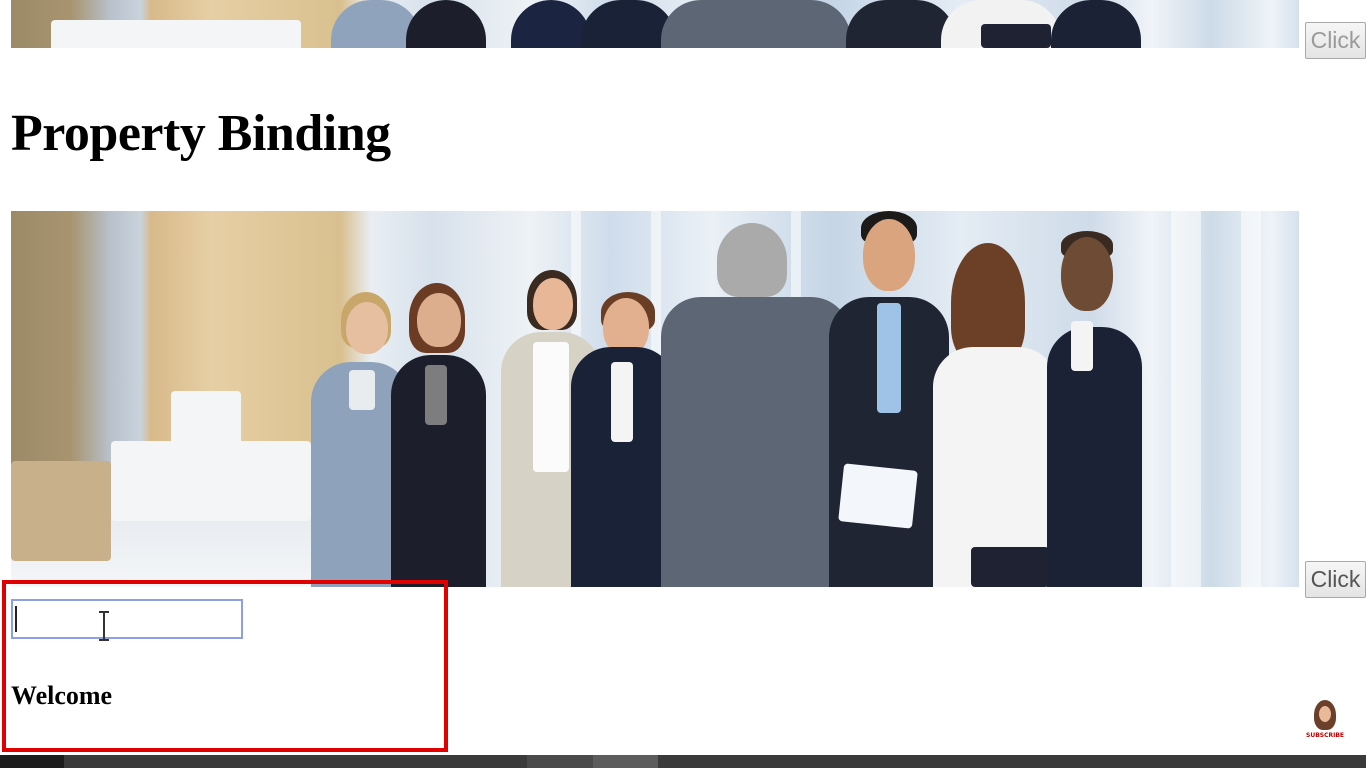 The image size is (1366, 768). What do you see at coordinates (1325, 735) in the screenshot?
I see `subscribe-label: SUBSCRIBE` at bounding box center [1325, 735].